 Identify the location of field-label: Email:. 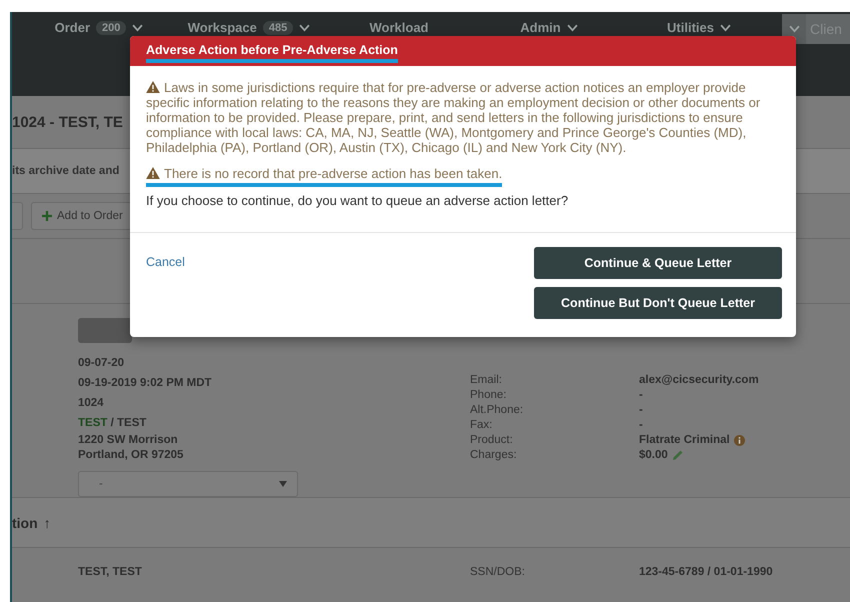
(486, 380).